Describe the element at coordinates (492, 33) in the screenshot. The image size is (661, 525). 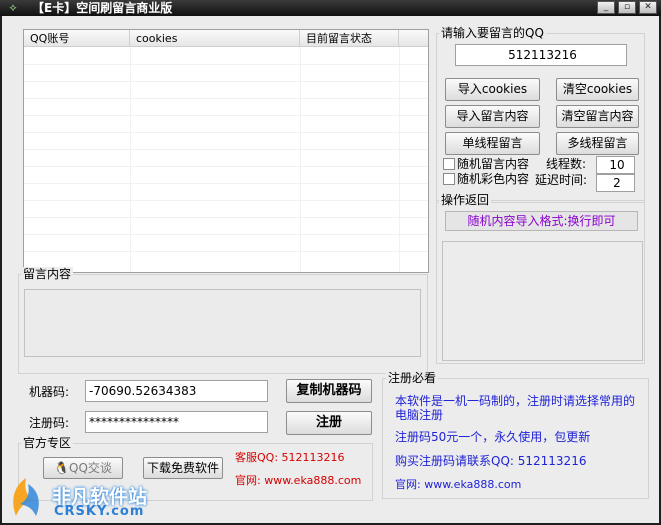
I see `qq-input-label: 请输入要留言的QQ` at that location.